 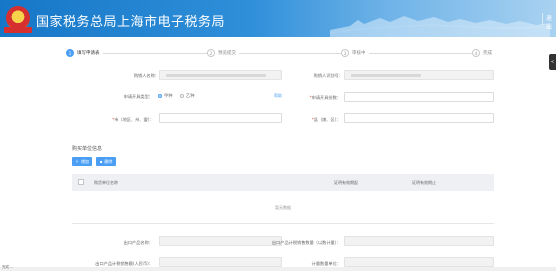 I want to click on step-2-label: 预览提交, so click(x=227, y=53).